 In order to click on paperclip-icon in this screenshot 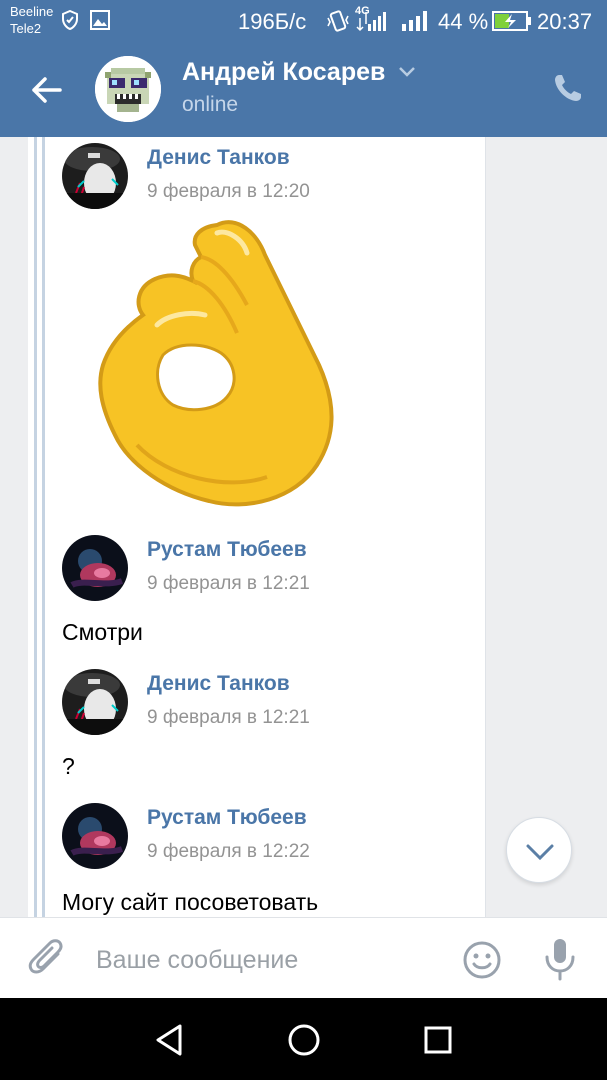, I will do `click(45, 956)`.